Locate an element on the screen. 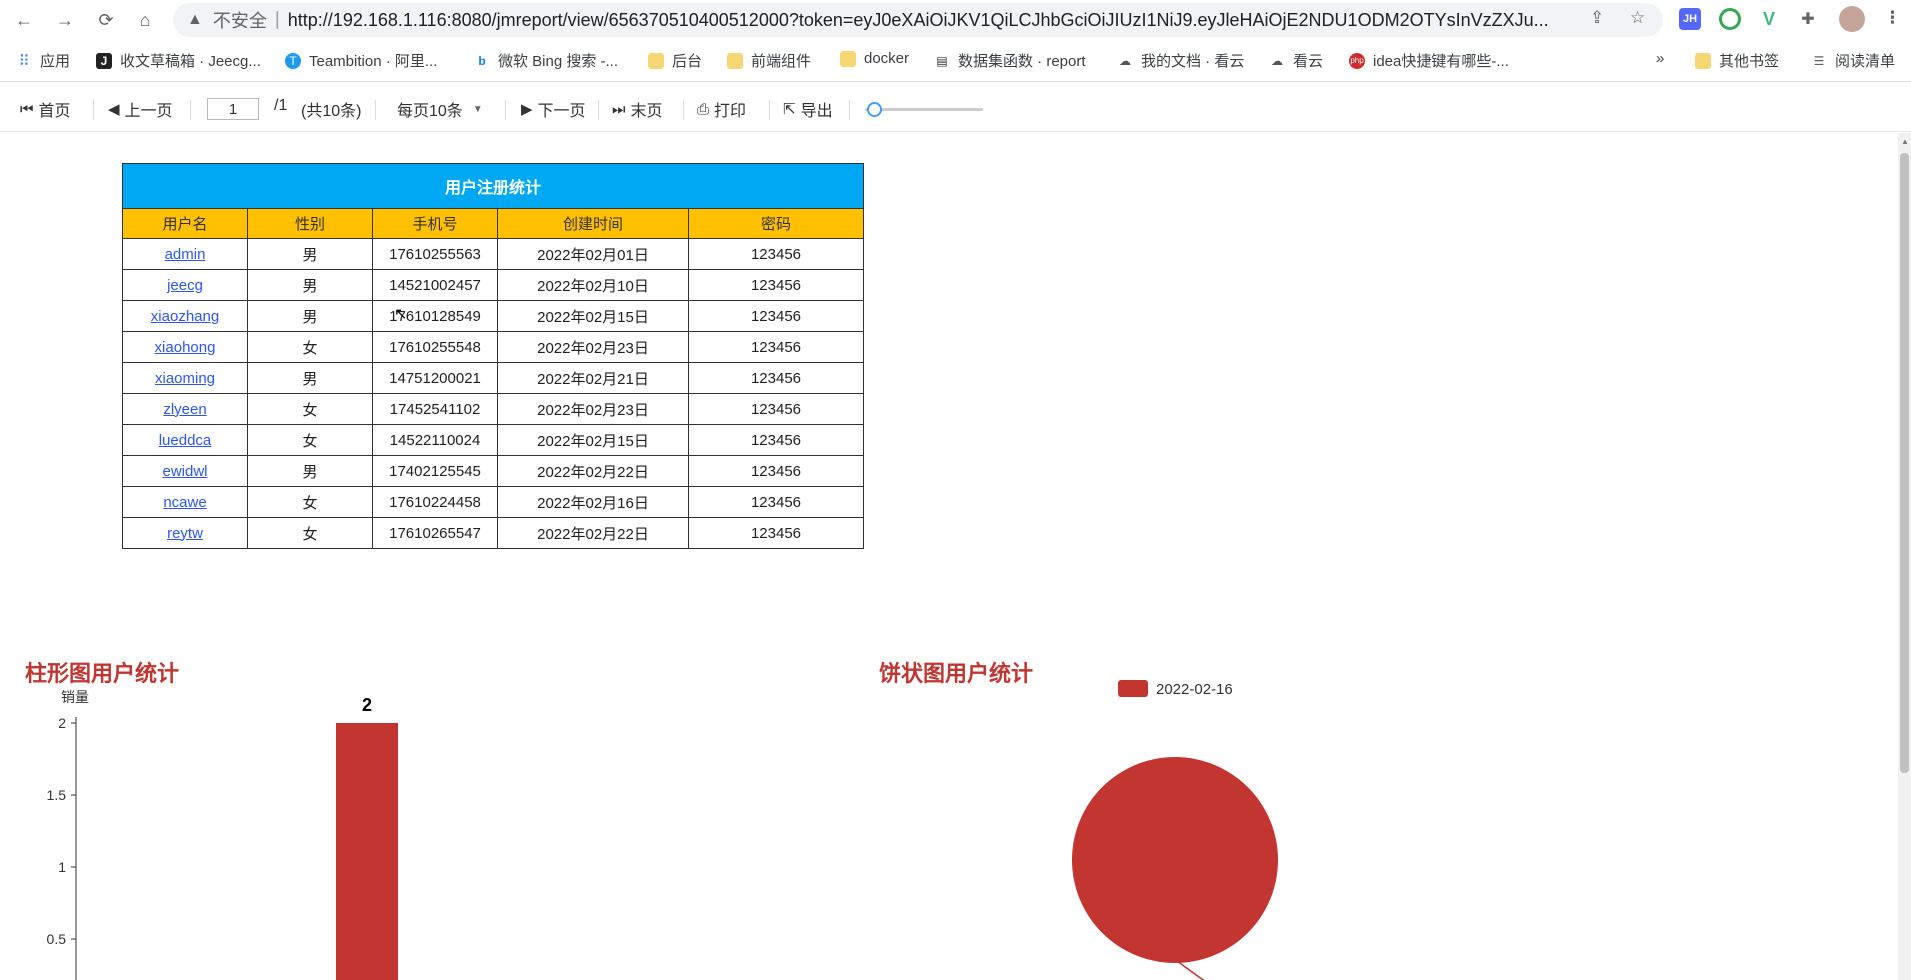  forward-icon: → is located at coordinates (65, 20).